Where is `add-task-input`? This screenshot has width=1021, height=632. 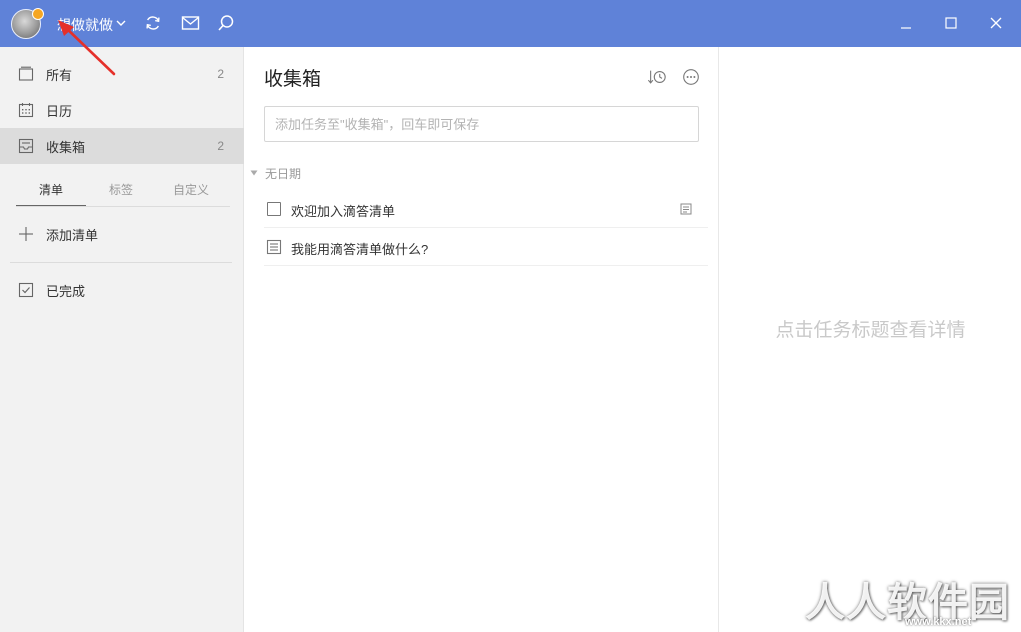 add-task-input is located at coordinates (481, 124).